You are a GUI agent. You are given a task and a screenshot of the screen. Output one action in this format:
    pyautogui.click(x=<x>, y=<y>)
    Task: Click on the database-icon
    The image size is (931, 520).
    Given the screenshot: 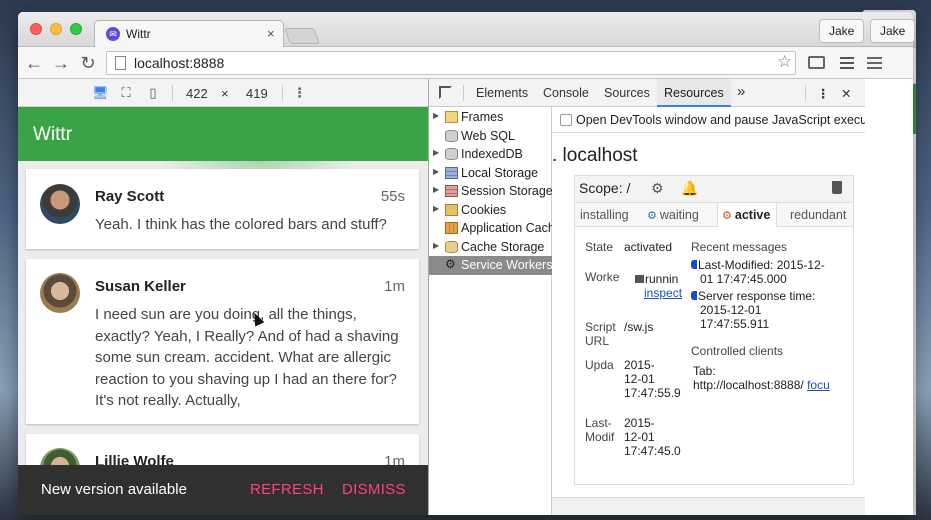 What is the action you would take?
    pyautogui.click(x=451, y=246)
    